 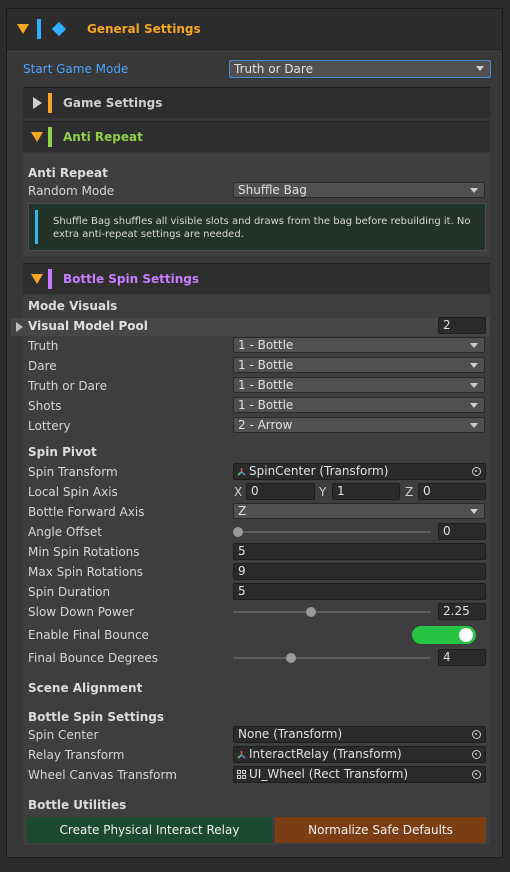 I want to click on bottle-spin-refs-heading: Bottle Spin Settings, so click(x=96, y=717).